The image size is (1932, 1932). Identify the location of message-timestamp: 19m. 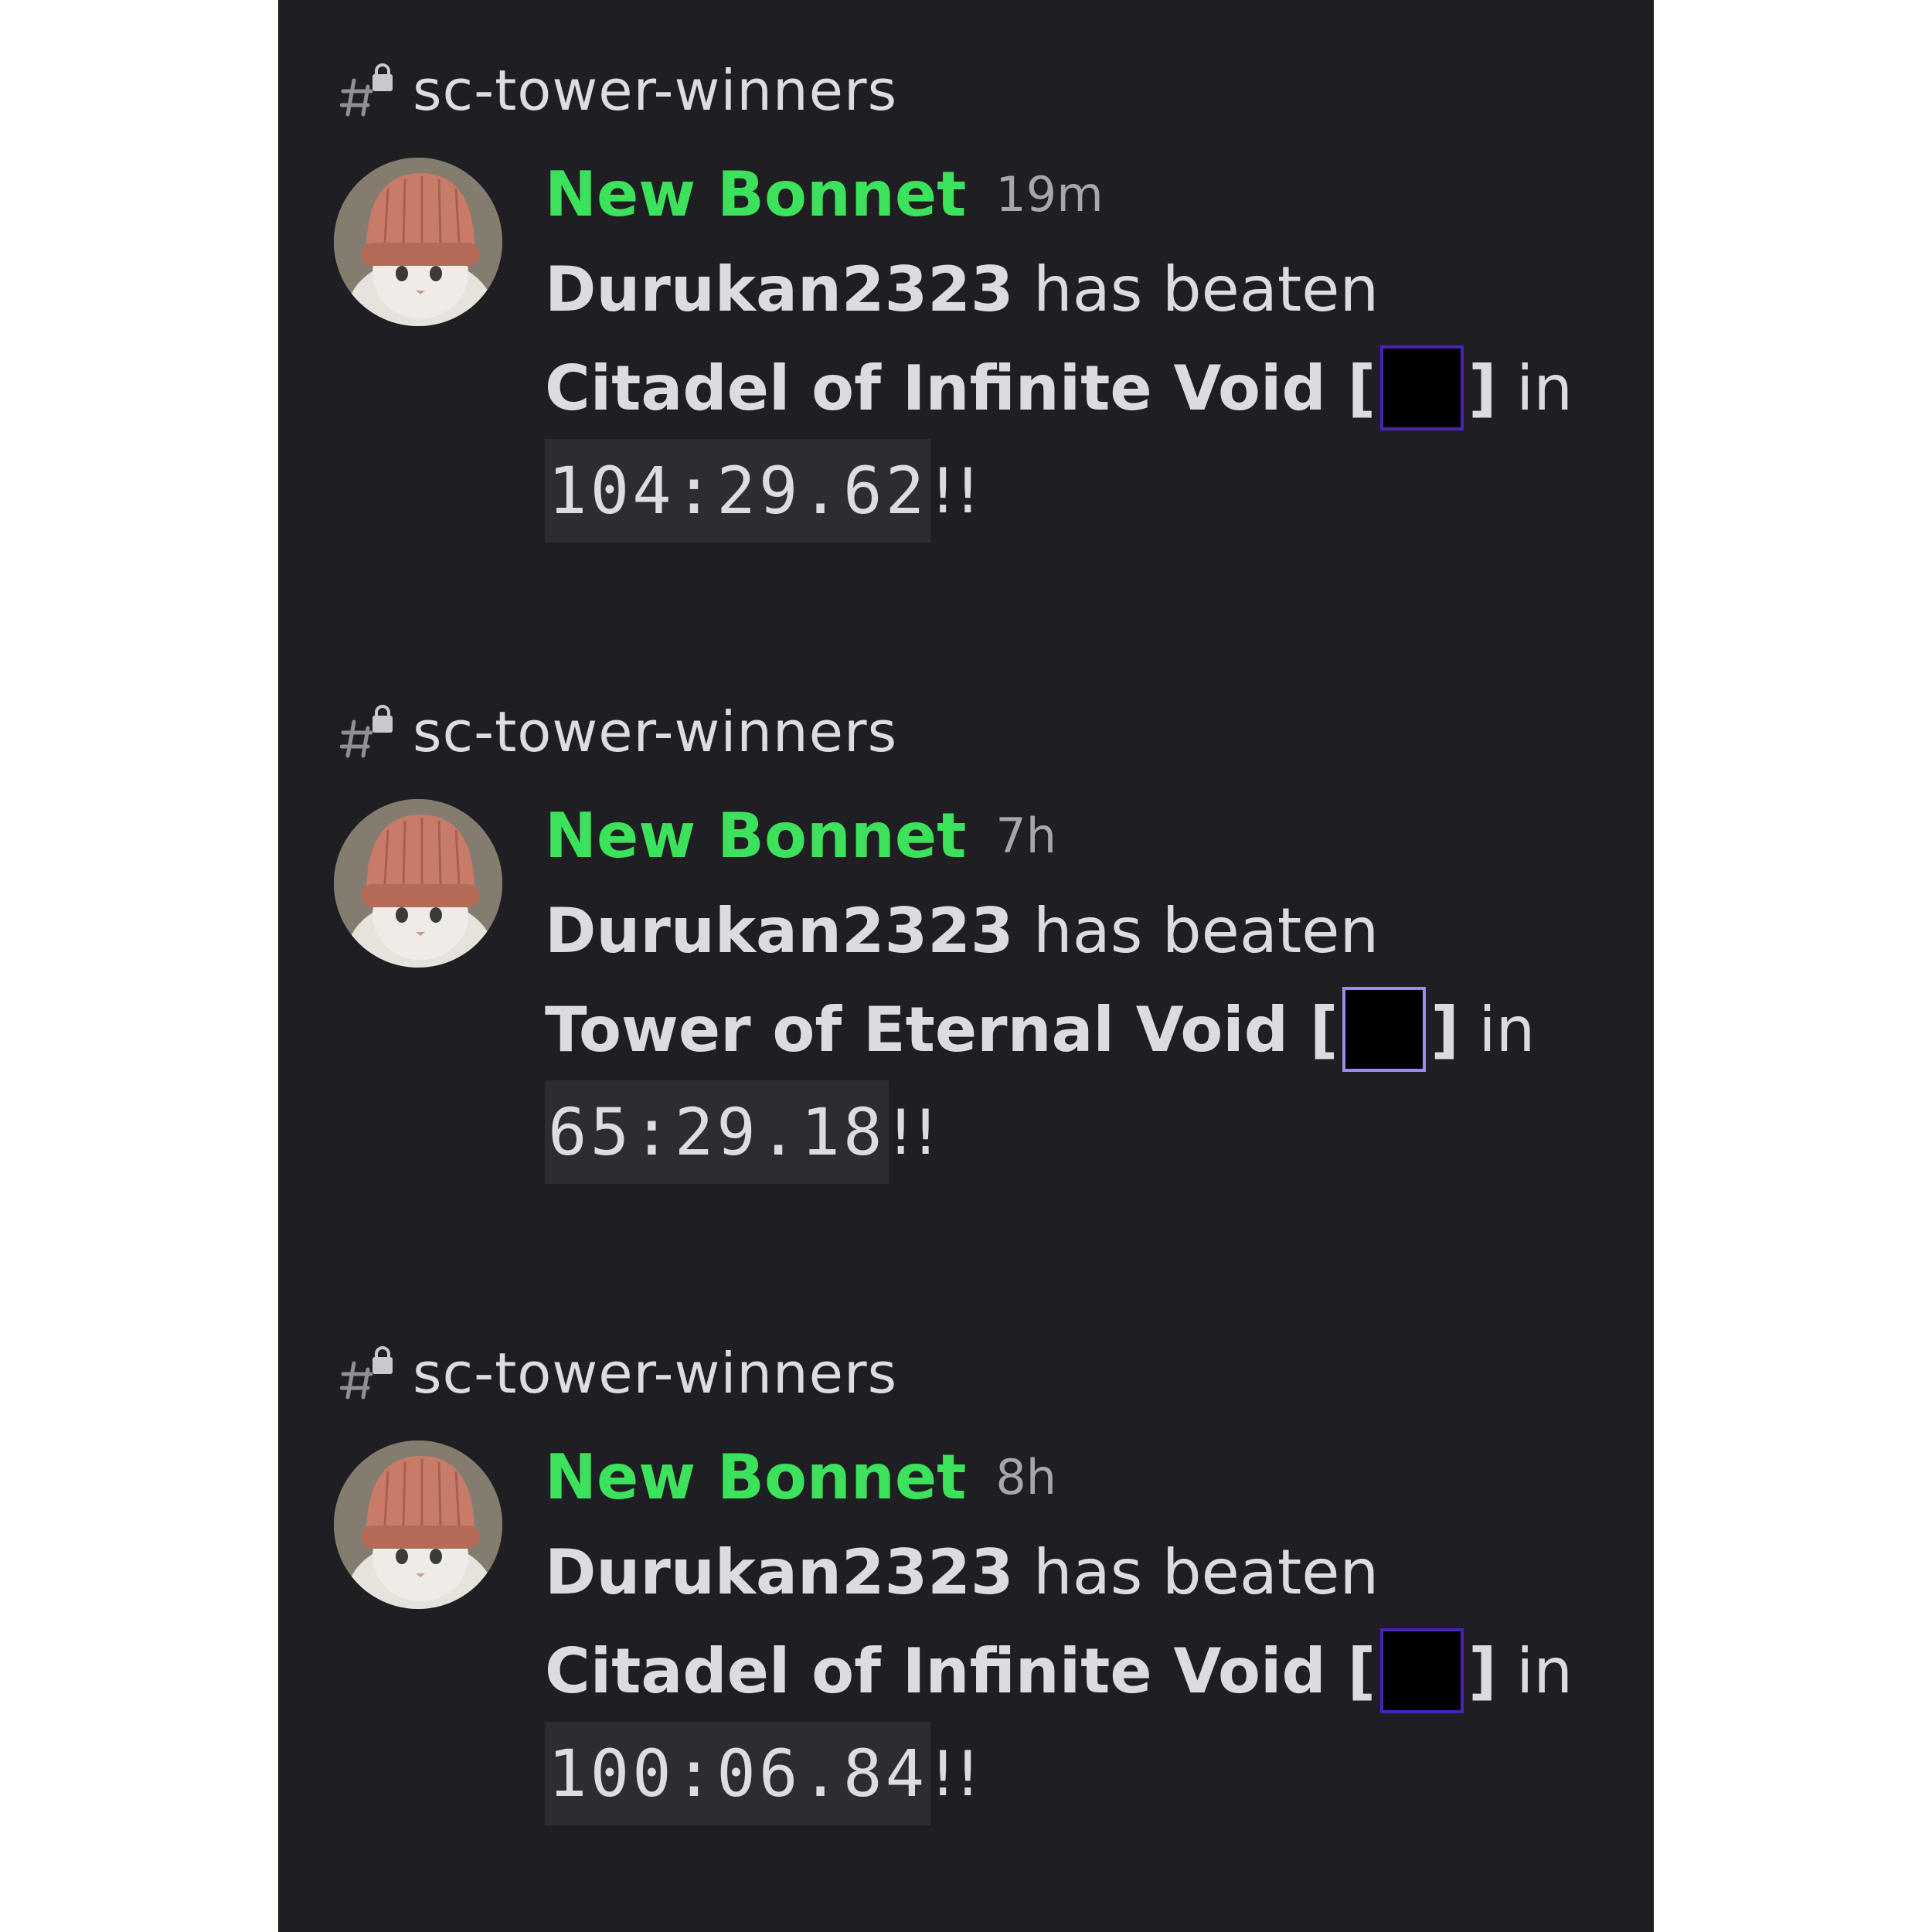
(1049, 194).